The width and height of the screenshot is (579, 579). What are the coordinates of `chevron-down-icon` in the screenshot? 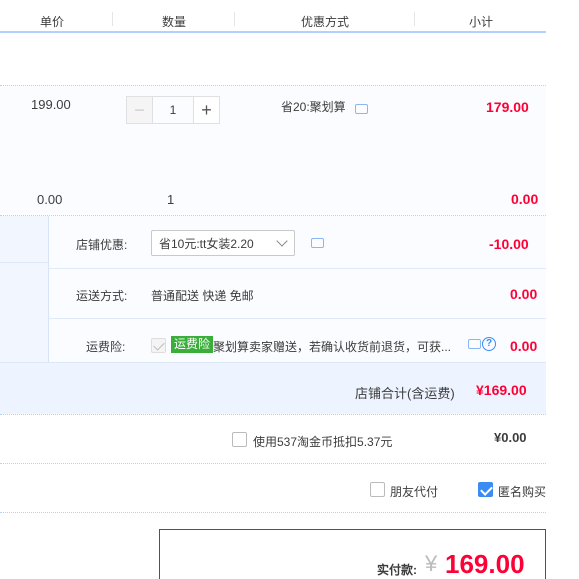 It's located at (282, 241).